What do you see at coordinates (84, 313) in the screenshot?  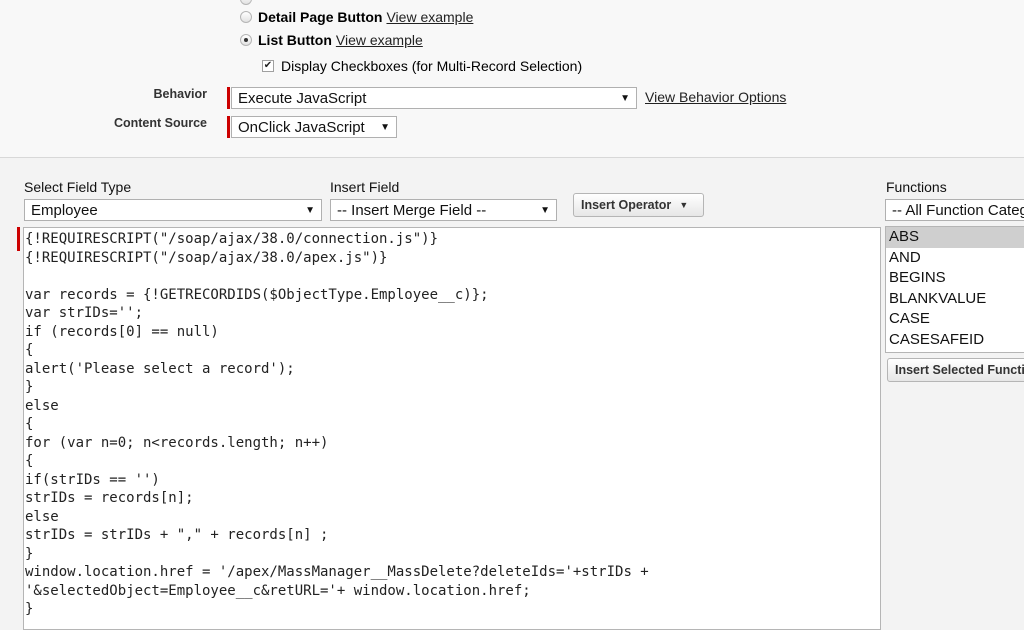 I see `code-line: var strIDs='';` at bounding box center [84, 313].